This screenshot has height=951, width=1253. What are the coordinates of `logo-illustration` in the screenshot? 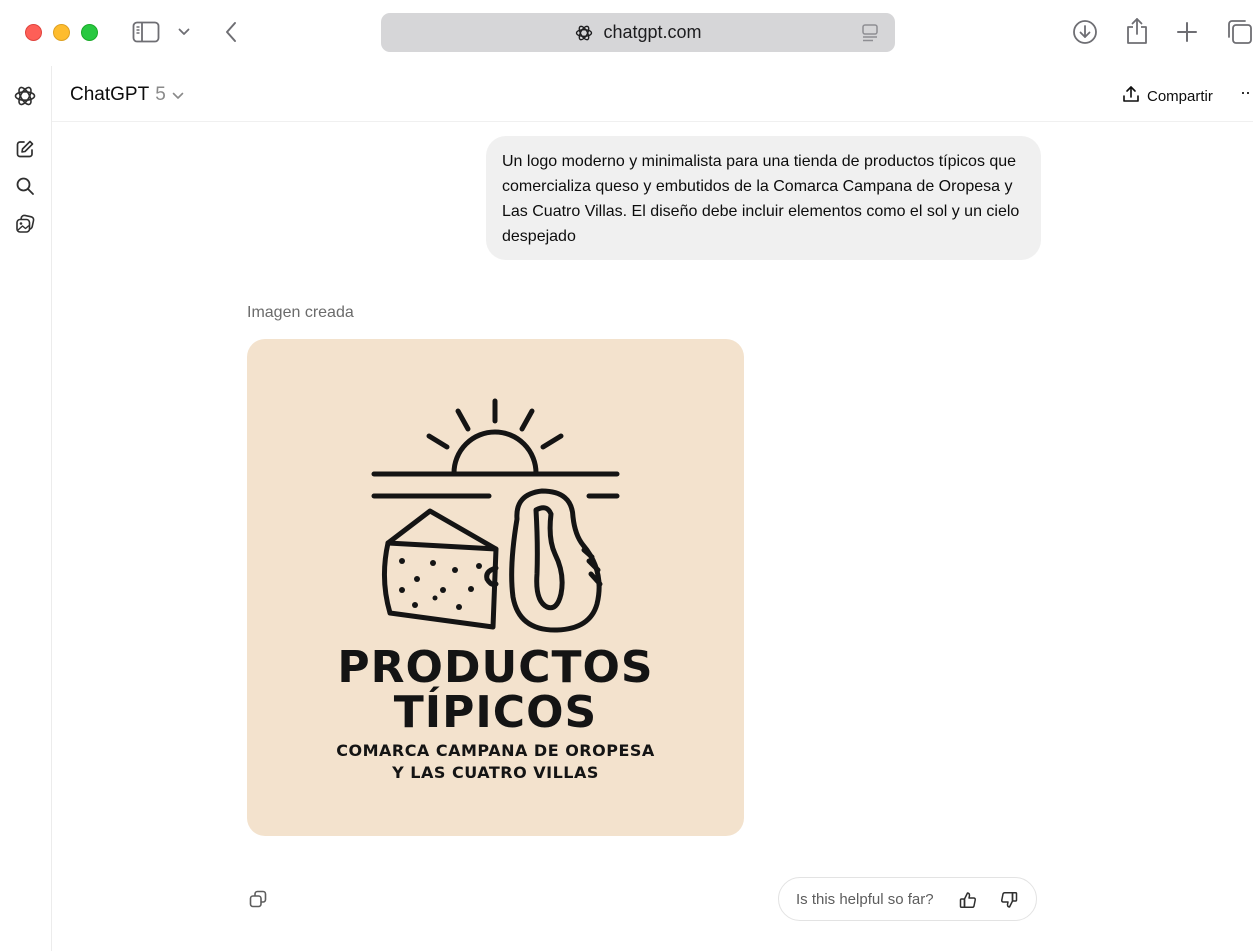 It's located at (495, 515).